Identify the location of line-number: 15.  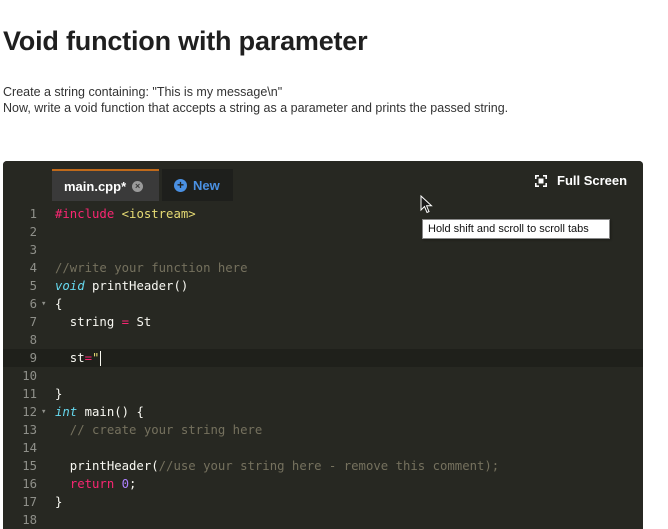
(29, 466).